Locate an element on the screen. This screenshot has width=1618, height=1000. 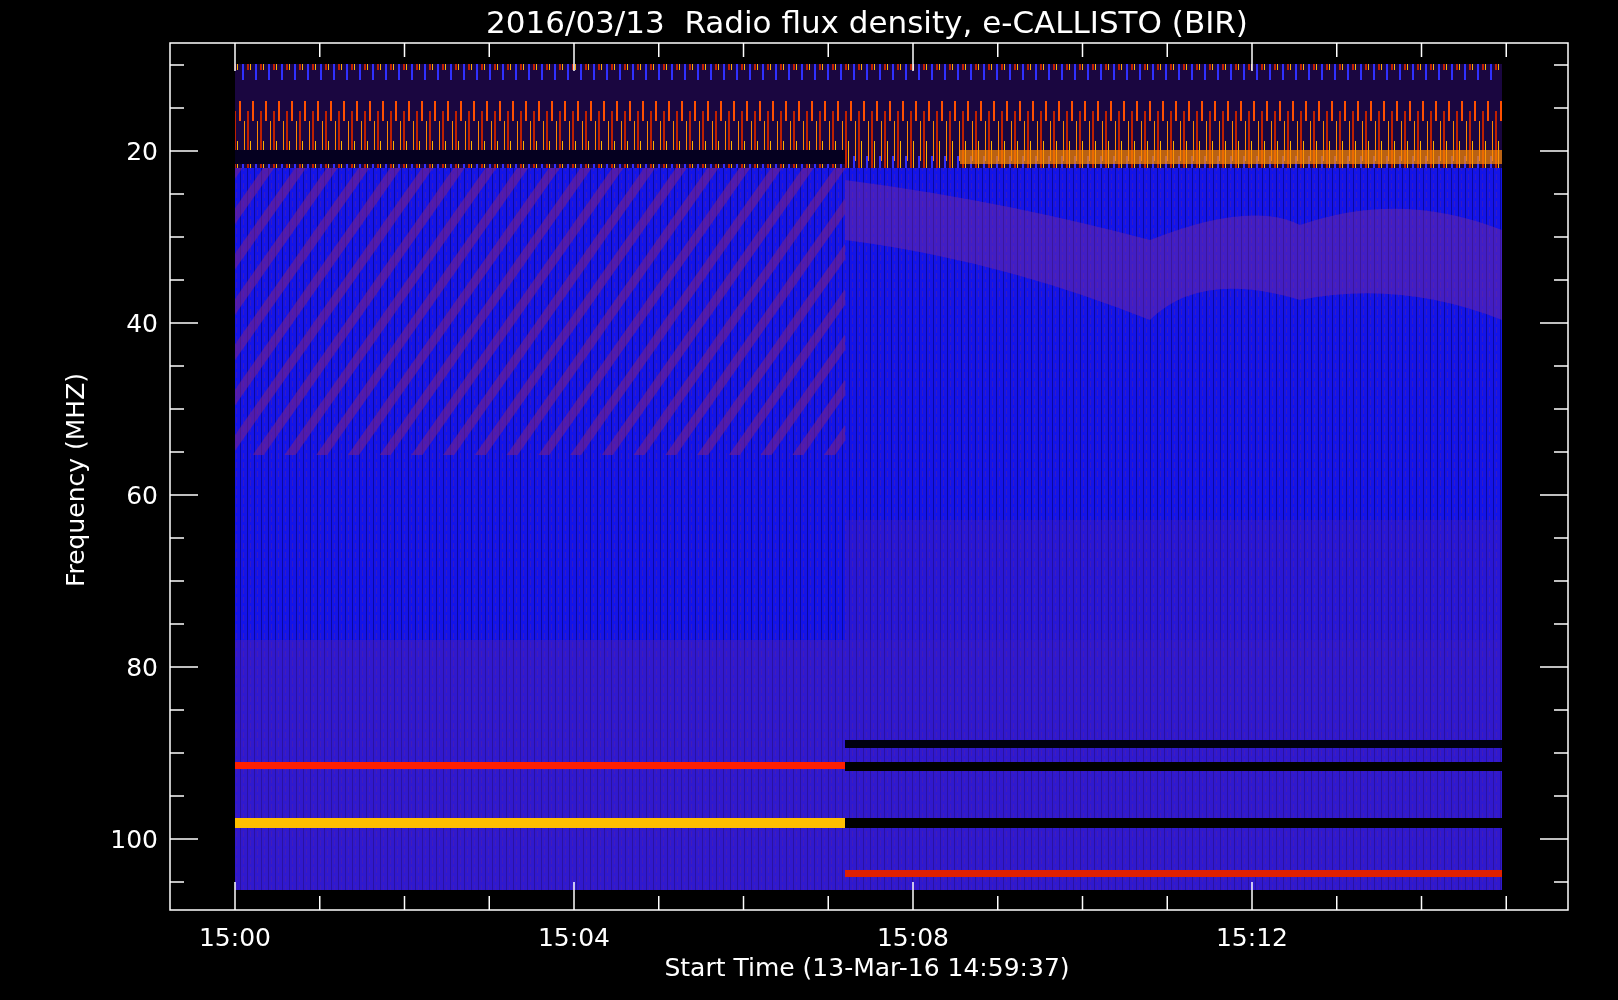
x-tick-label: 15:04 is located at coordinates (574, 937).